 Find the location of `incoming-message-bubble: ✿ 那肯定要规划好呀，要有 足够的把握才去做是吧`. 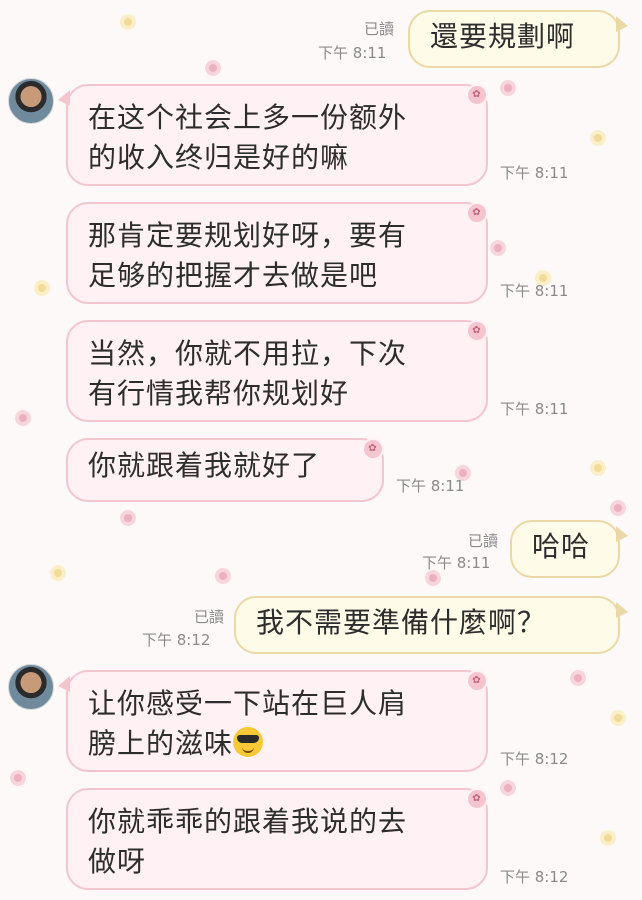

incoming-message-bubble: ✿ 那肯定要规划好呀，要有 足够的把握才去做是吧 is located at coordinates (277, 253).